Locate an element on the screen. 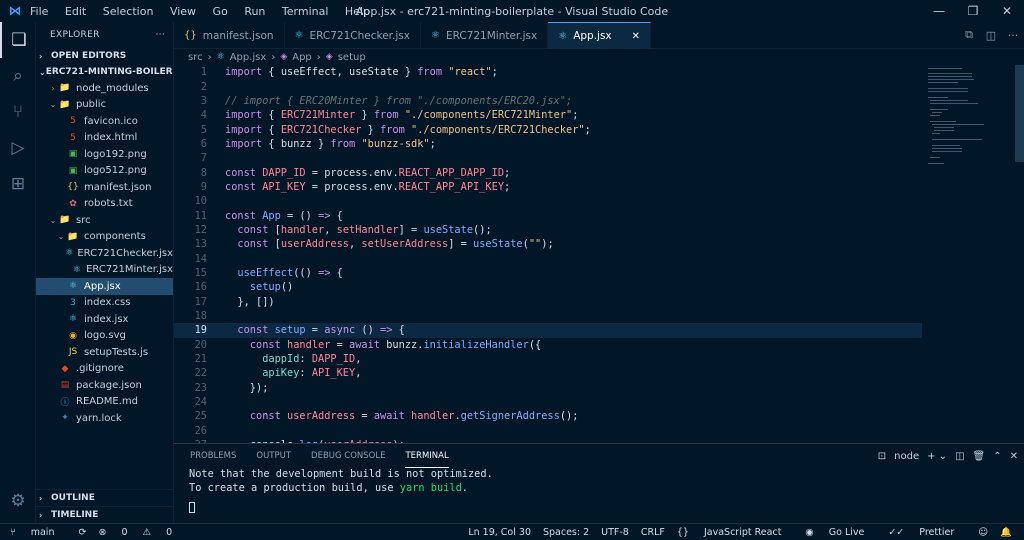 The height and width of the screenshot is (540, 1024). tree-item: ⚛ ERC721Checker.jsx is located at coordinates (104, 253).